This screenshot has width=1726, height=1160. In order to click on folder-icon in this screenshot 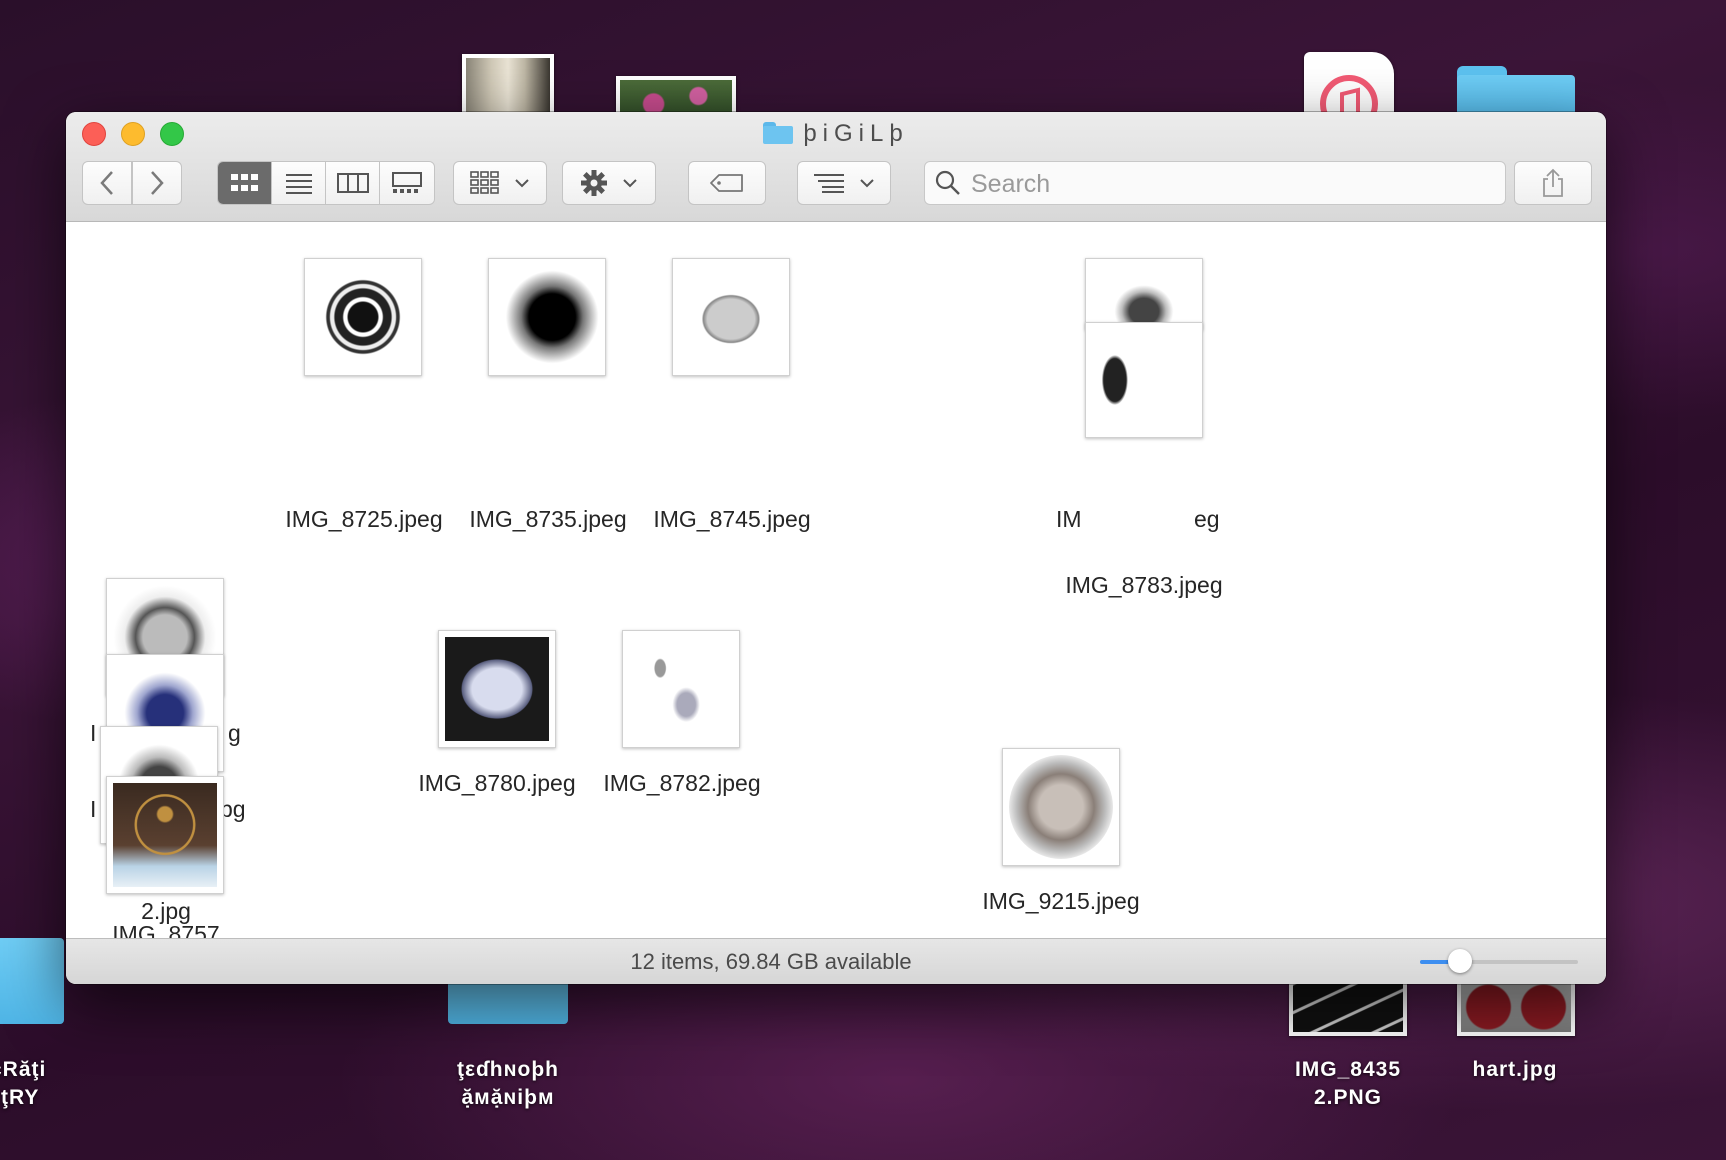, I will do `click(778, 133)`.